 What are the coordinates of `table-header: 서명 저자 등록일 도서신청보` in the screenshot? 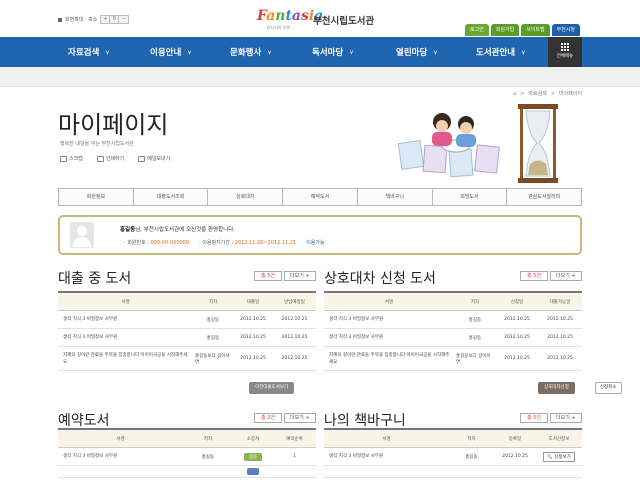 It's located at (453, 439).